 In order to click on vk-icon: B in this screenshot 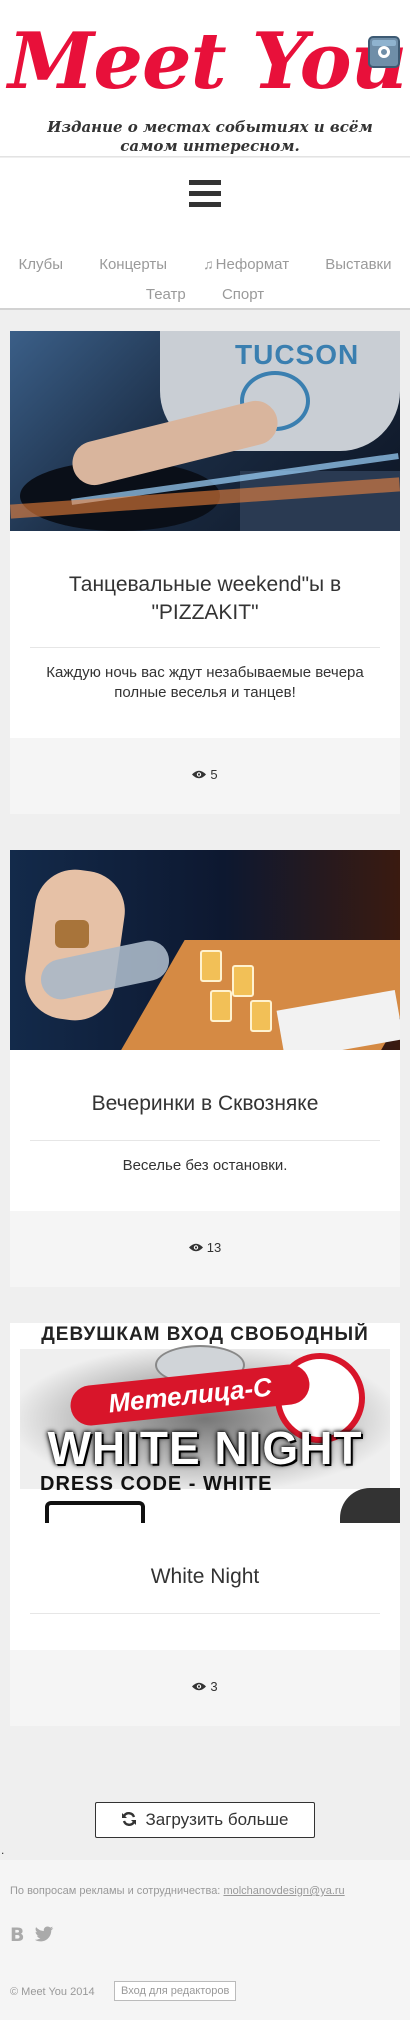, I will do `click(17, 1935)`.